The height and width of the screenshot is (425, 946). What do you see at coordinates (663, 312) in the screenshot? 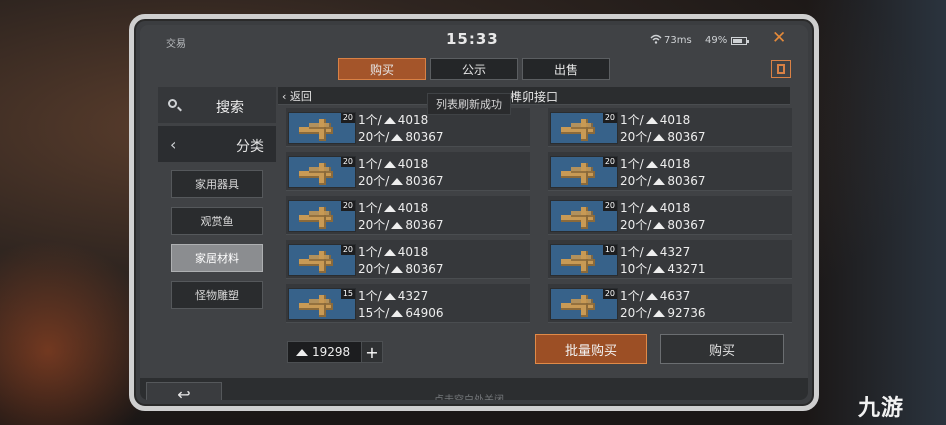
I see `total-price-line: 20个/92736` at bounding box center [663, 312].